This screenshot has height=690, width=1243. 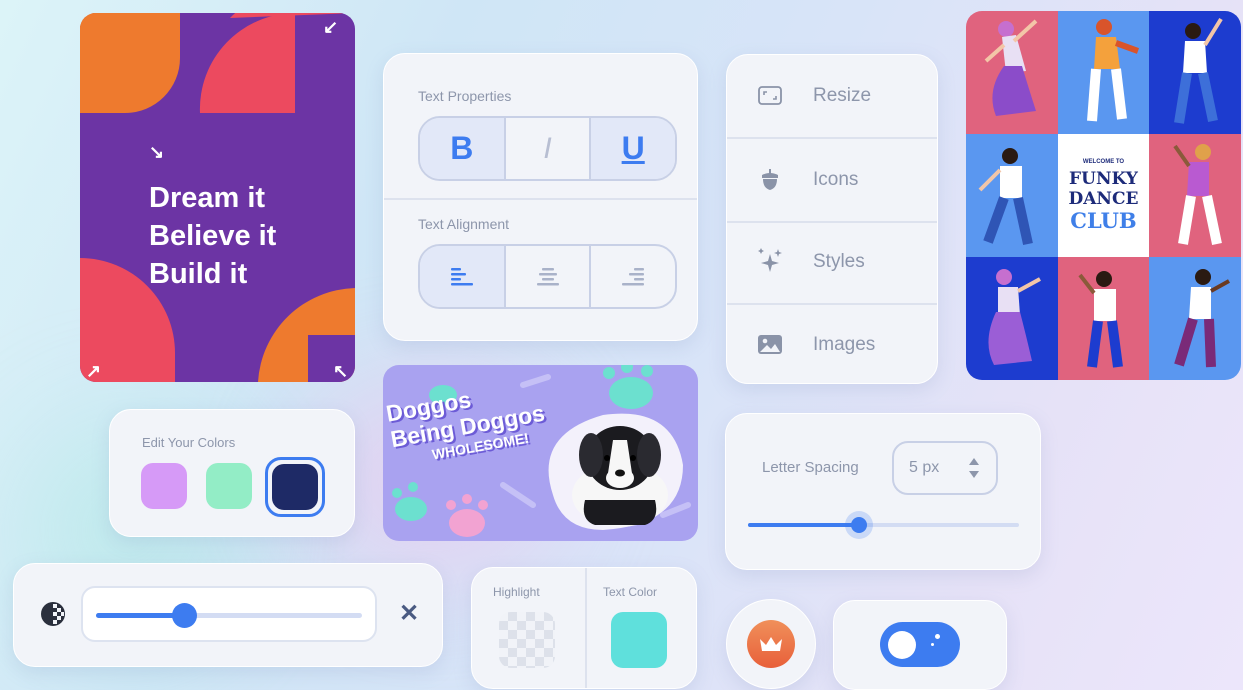 What do you see at coordinates (198, 274) in the screenshot?
I see `poster-line: Build it` at bounding box center [198, 274].